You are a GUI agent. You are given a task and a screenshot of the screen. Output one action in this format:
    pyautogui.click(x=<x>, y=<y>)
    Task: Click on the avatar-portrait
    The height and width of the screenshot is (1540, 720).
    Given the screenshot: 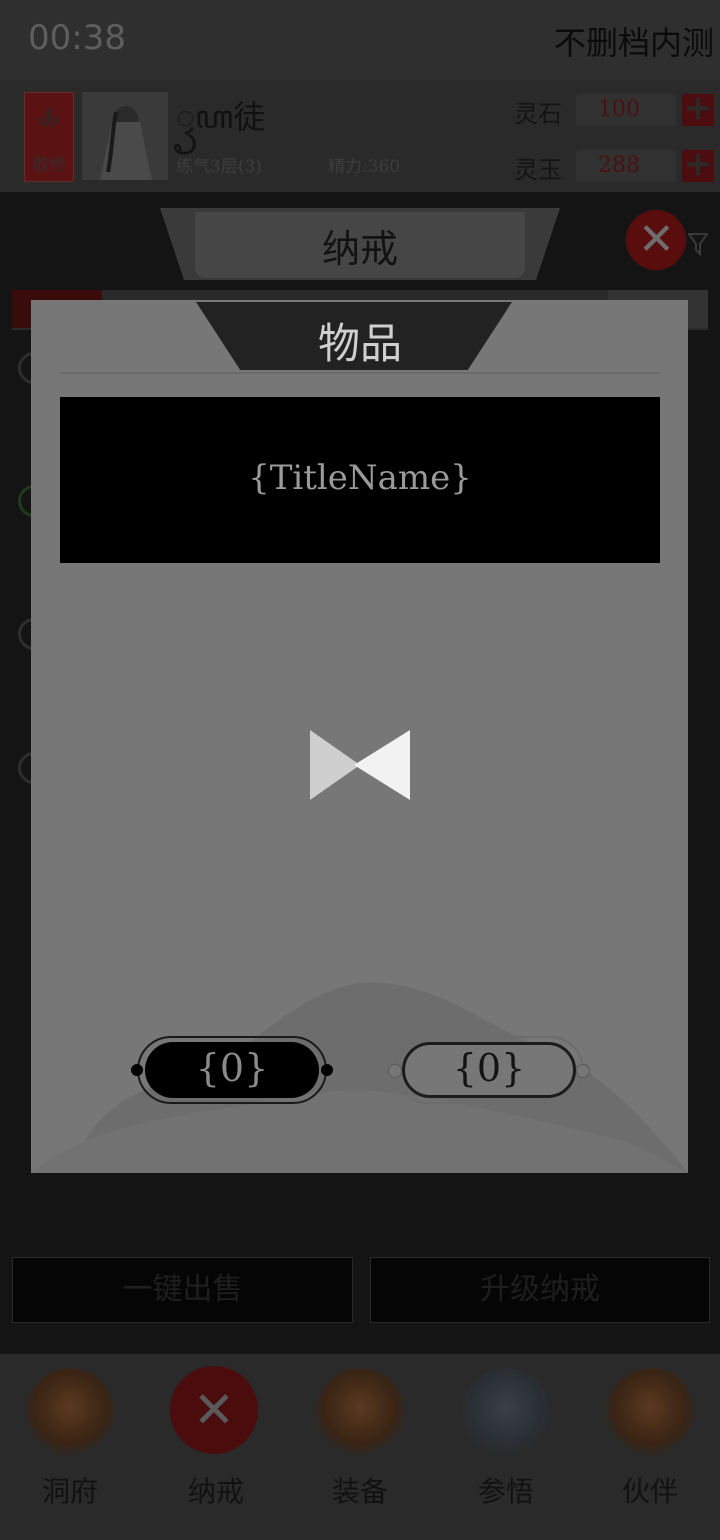 What is the action you would take?
    pyautogui.click(x=125, y=136)
    